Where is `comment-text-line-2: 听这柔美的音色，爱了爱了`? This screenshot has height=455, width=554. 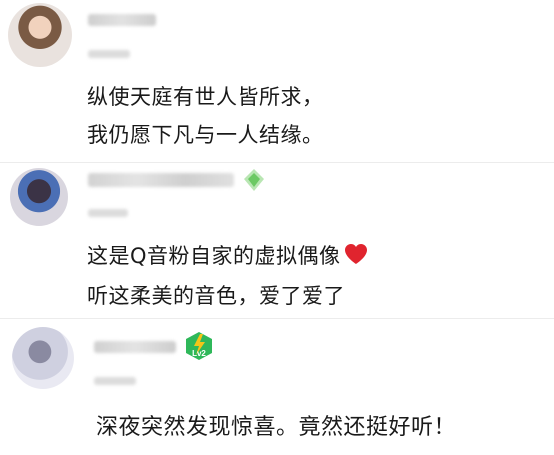
comment-text-line-2: 听这柔美的音色，爱了爱了 is located at coordinates (216, 296).